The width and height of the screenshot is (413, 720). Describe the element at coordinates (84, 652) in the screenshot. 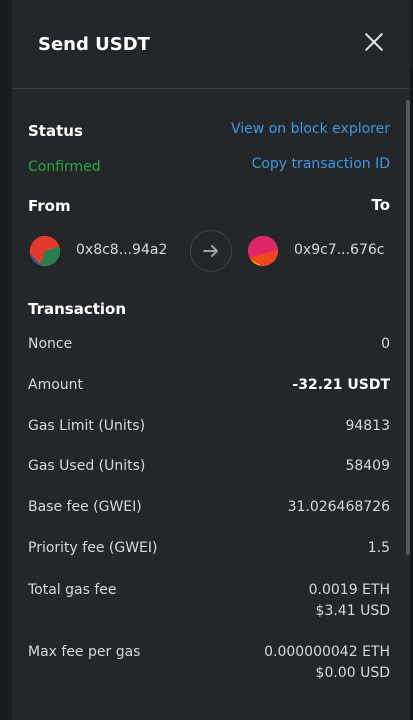

I see `tx-label: Max fee per gas` at that location.